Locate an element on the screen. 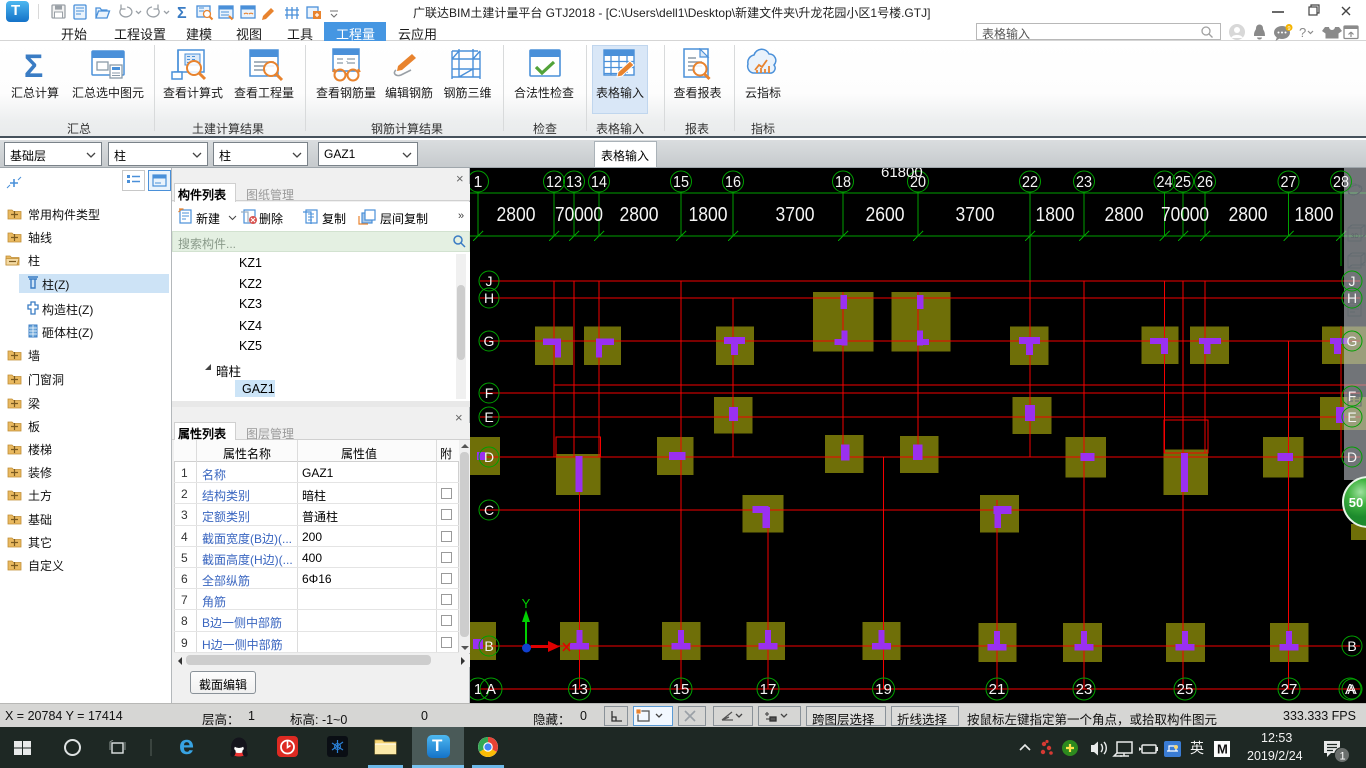 The height and width of the screenshot is (768, 1366). svg-text: 18 is located at coordinates (843, 182).